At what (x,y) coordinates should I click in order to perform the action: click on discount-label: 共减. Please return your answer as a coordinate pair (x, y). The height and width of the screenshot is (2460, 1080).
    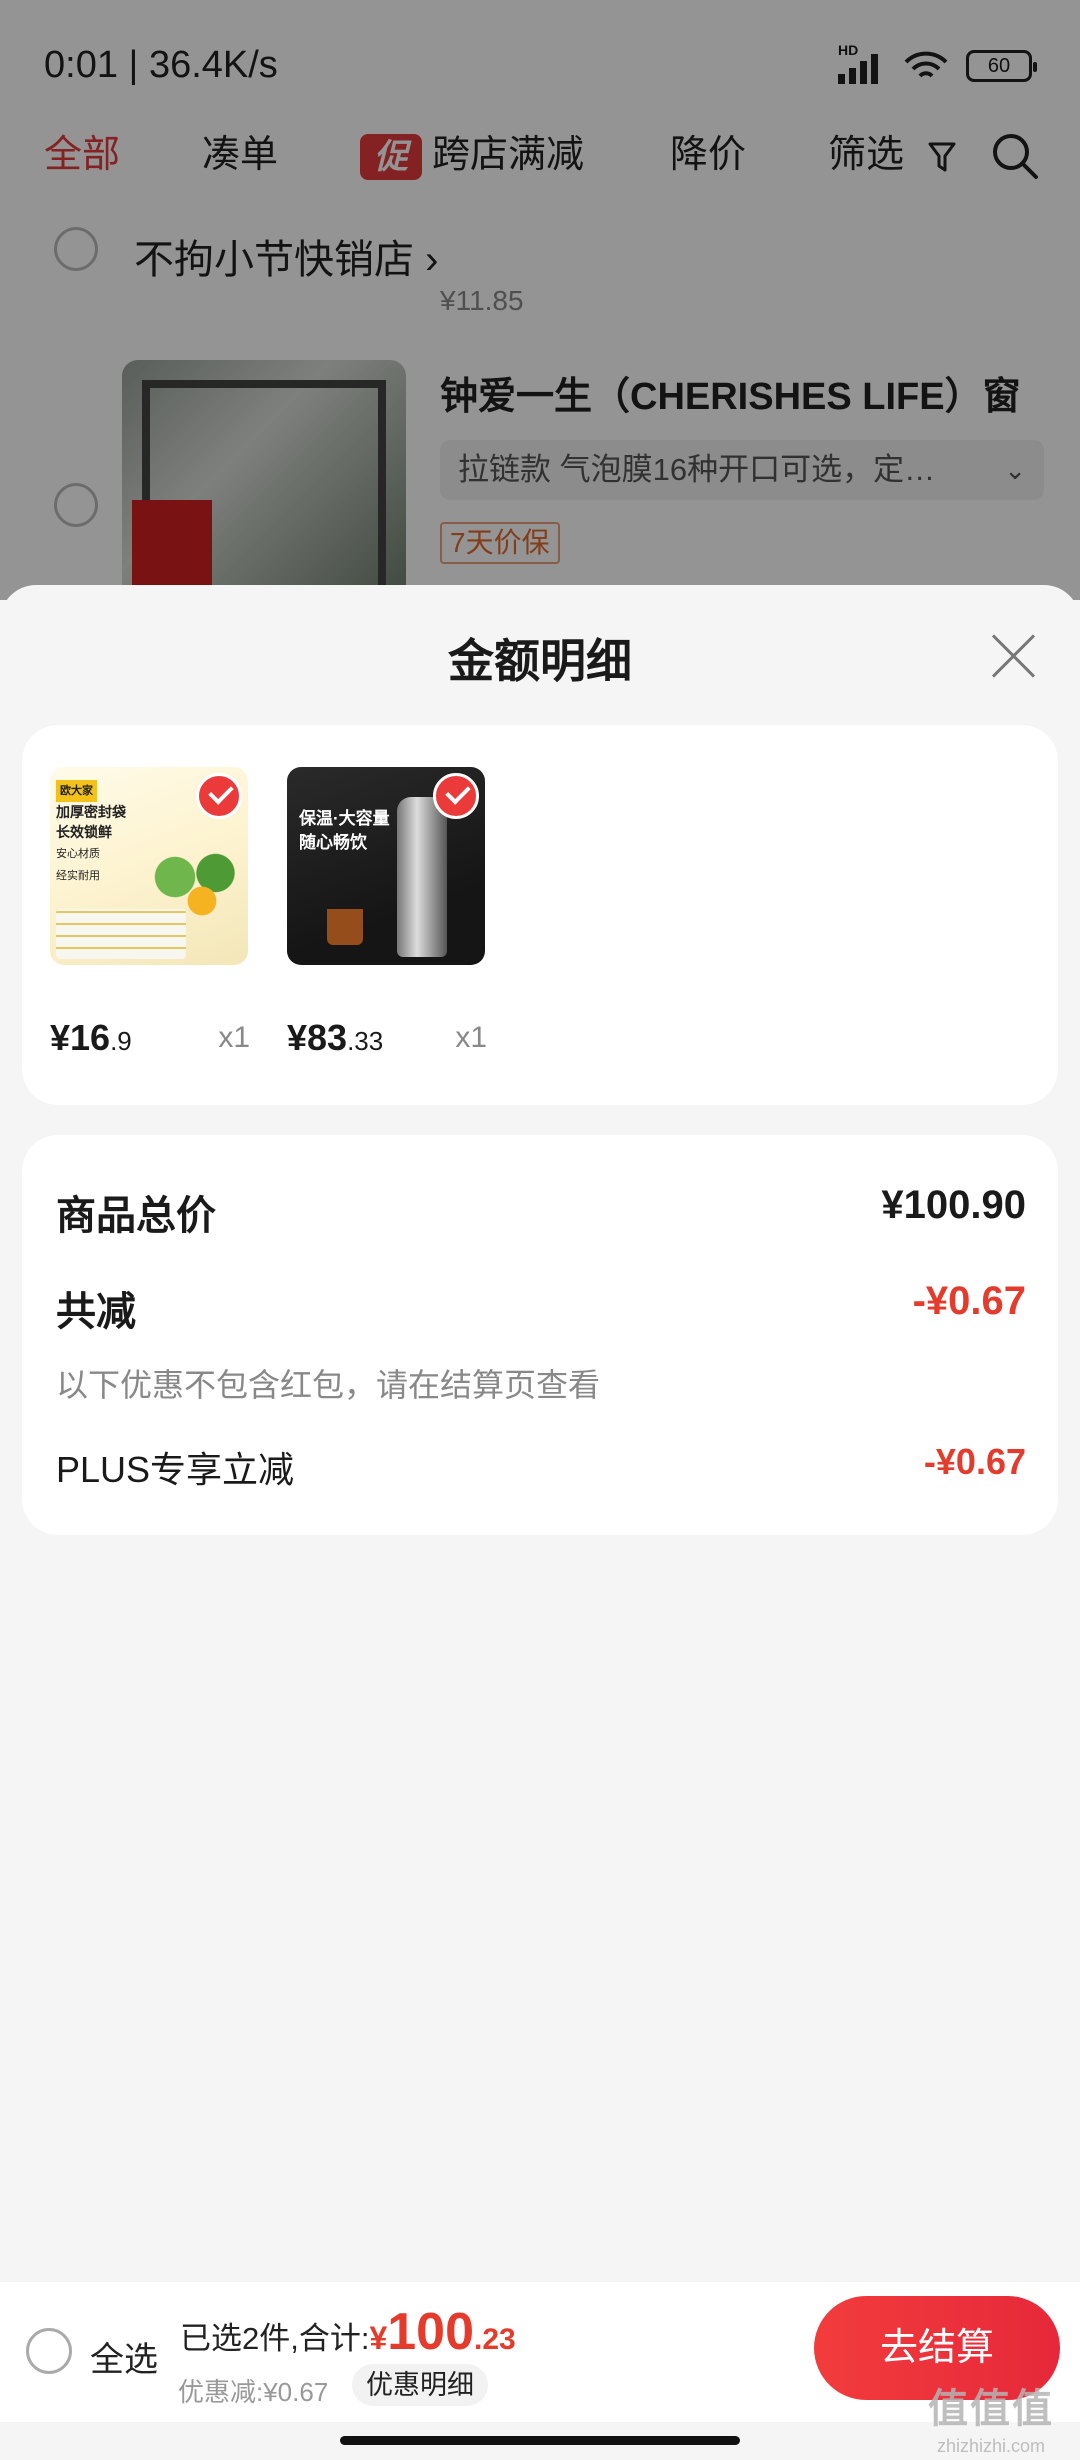
    Looking at the image, I should click on (96, 1312).